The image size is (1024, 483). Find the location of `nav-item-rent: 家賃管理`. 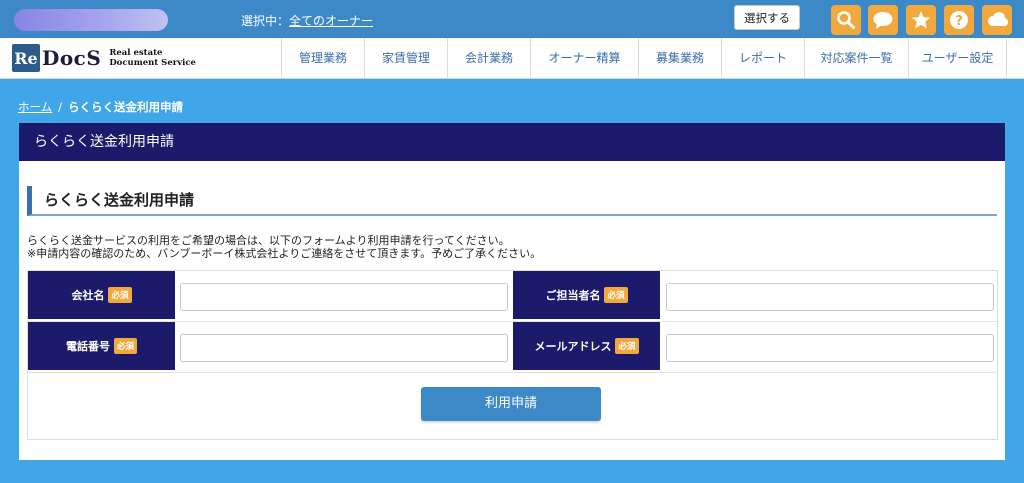

nav-item-rent: 家賃管理 is located at coordinates (405, 58).